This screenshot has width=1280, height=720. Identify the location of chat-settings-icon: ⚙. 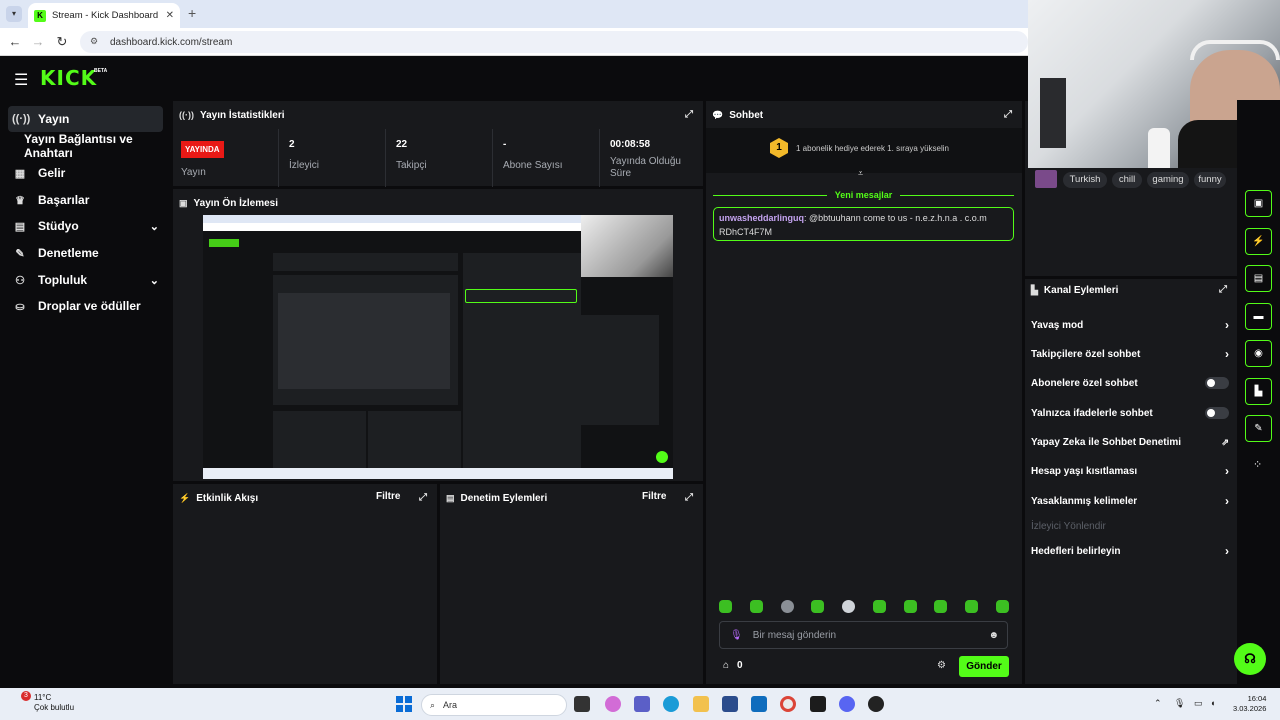
(941, 665).